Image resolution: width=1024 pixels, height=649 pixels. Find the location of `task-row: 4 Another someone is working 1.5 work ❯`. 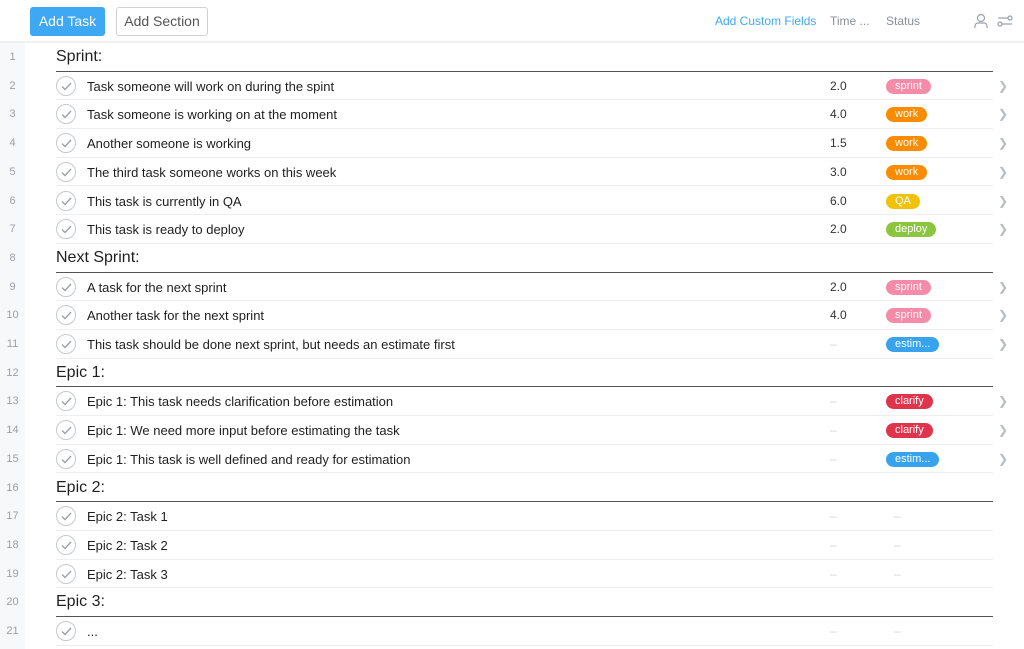

task-row: 4 Another someone is working 1.5 work ❯ is located at coordinates (512, 143).